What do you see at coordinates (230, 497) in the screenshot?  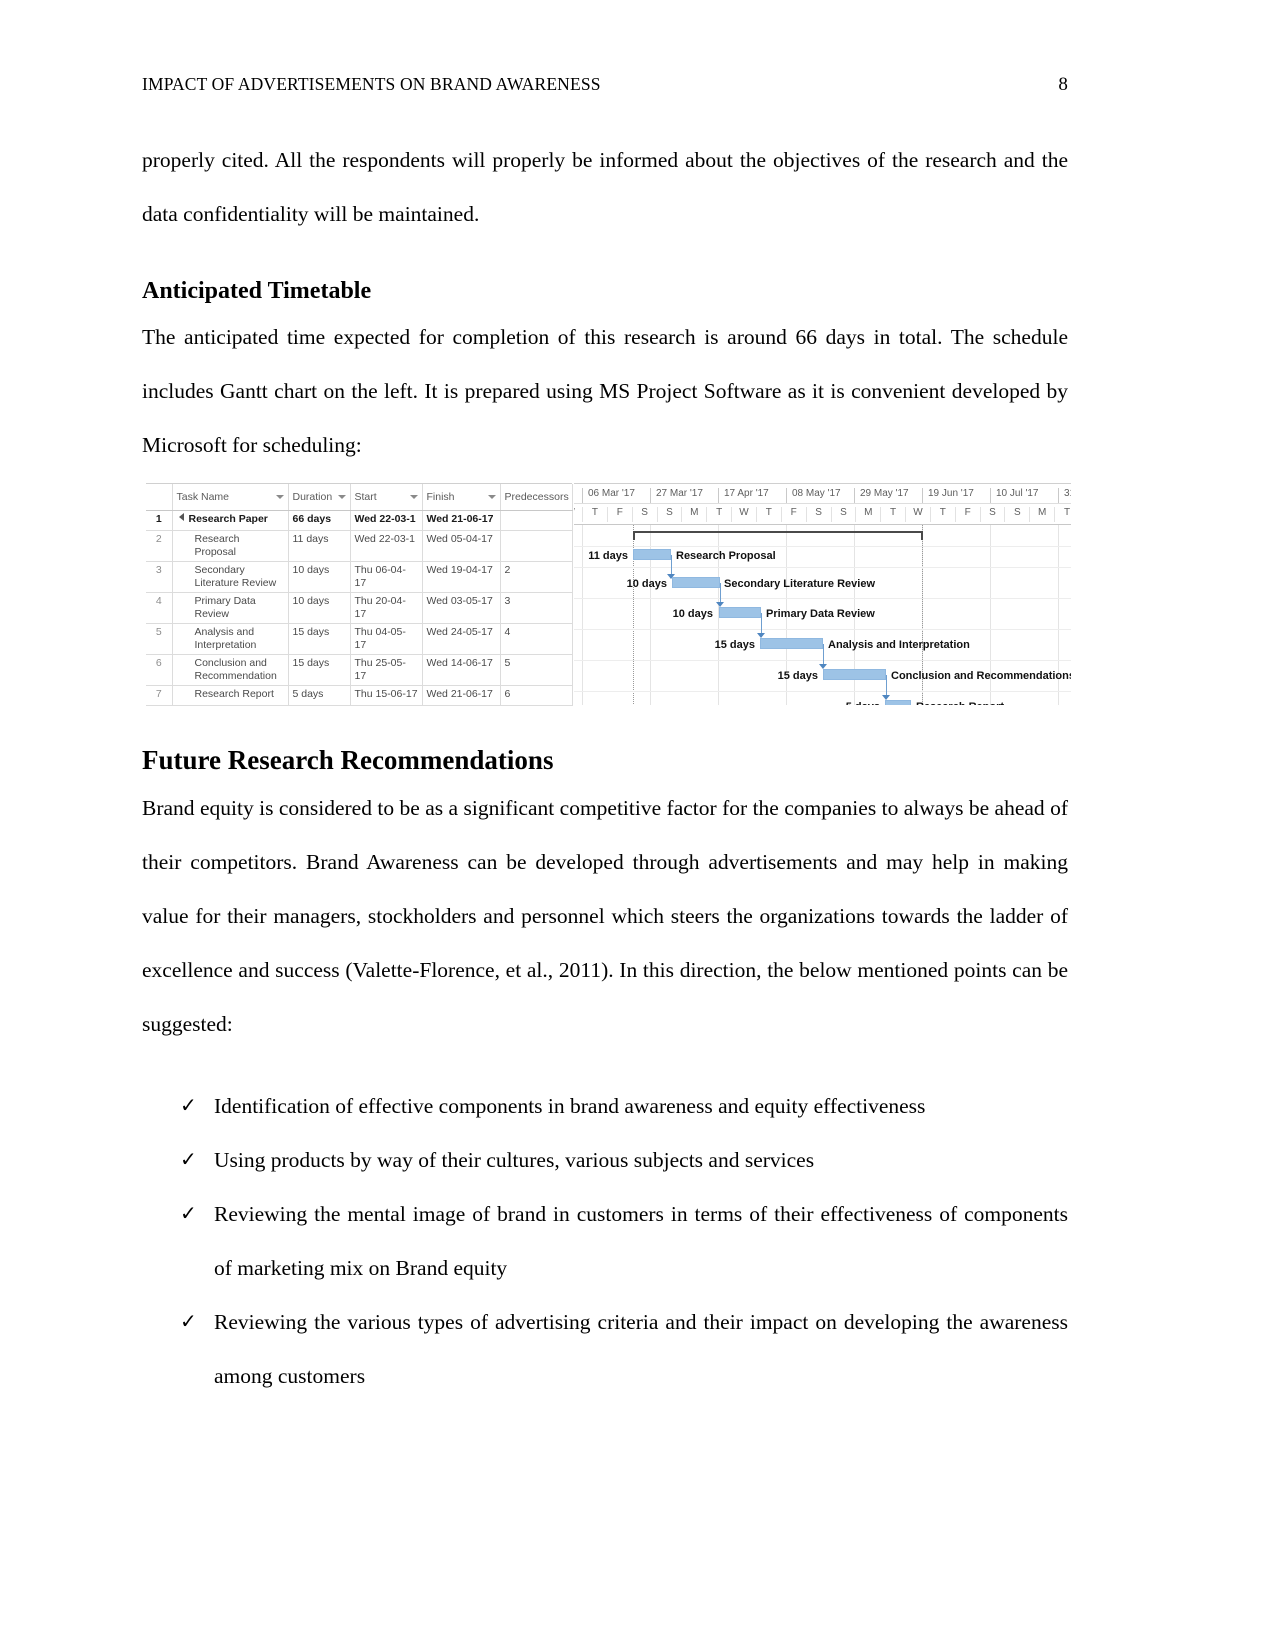 I see `column-header-task-name: Task Name` at bounding box center [230, 497].